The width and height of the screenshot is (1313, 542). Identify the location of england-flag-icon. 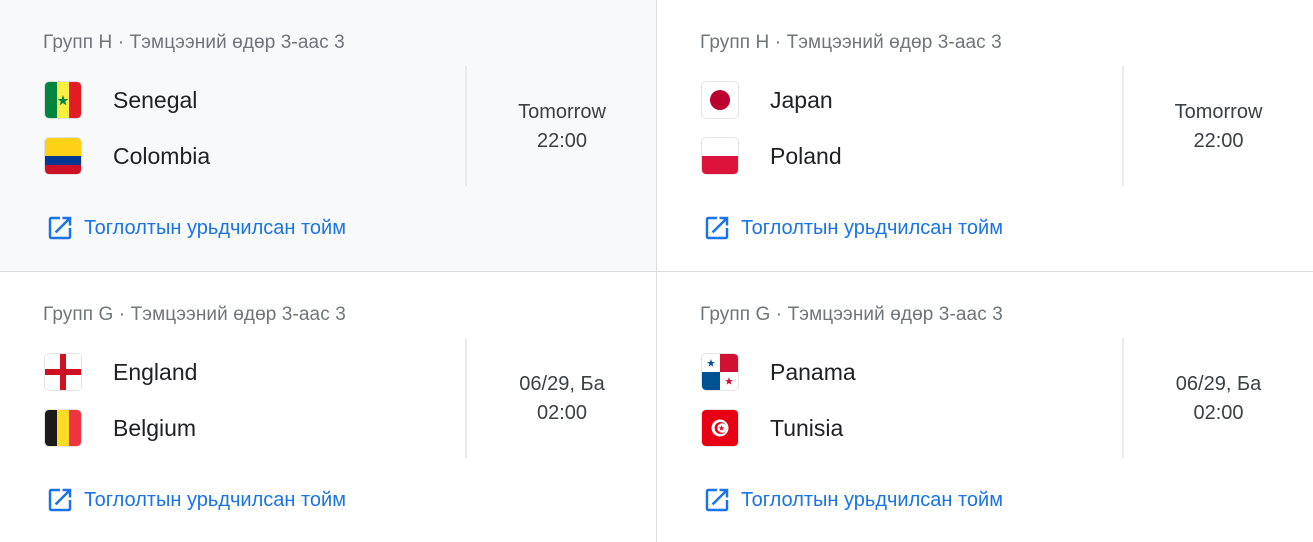
(63, 372).